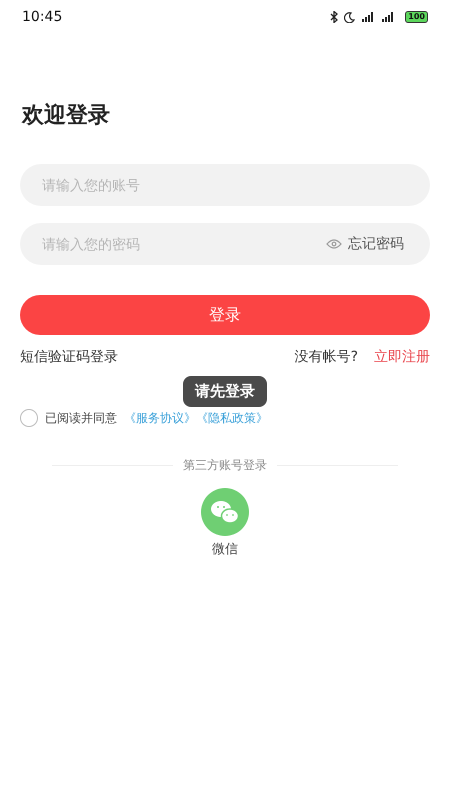  I want to click on password-field: 请输入您的密码 忘记密码, so click(225, 244).